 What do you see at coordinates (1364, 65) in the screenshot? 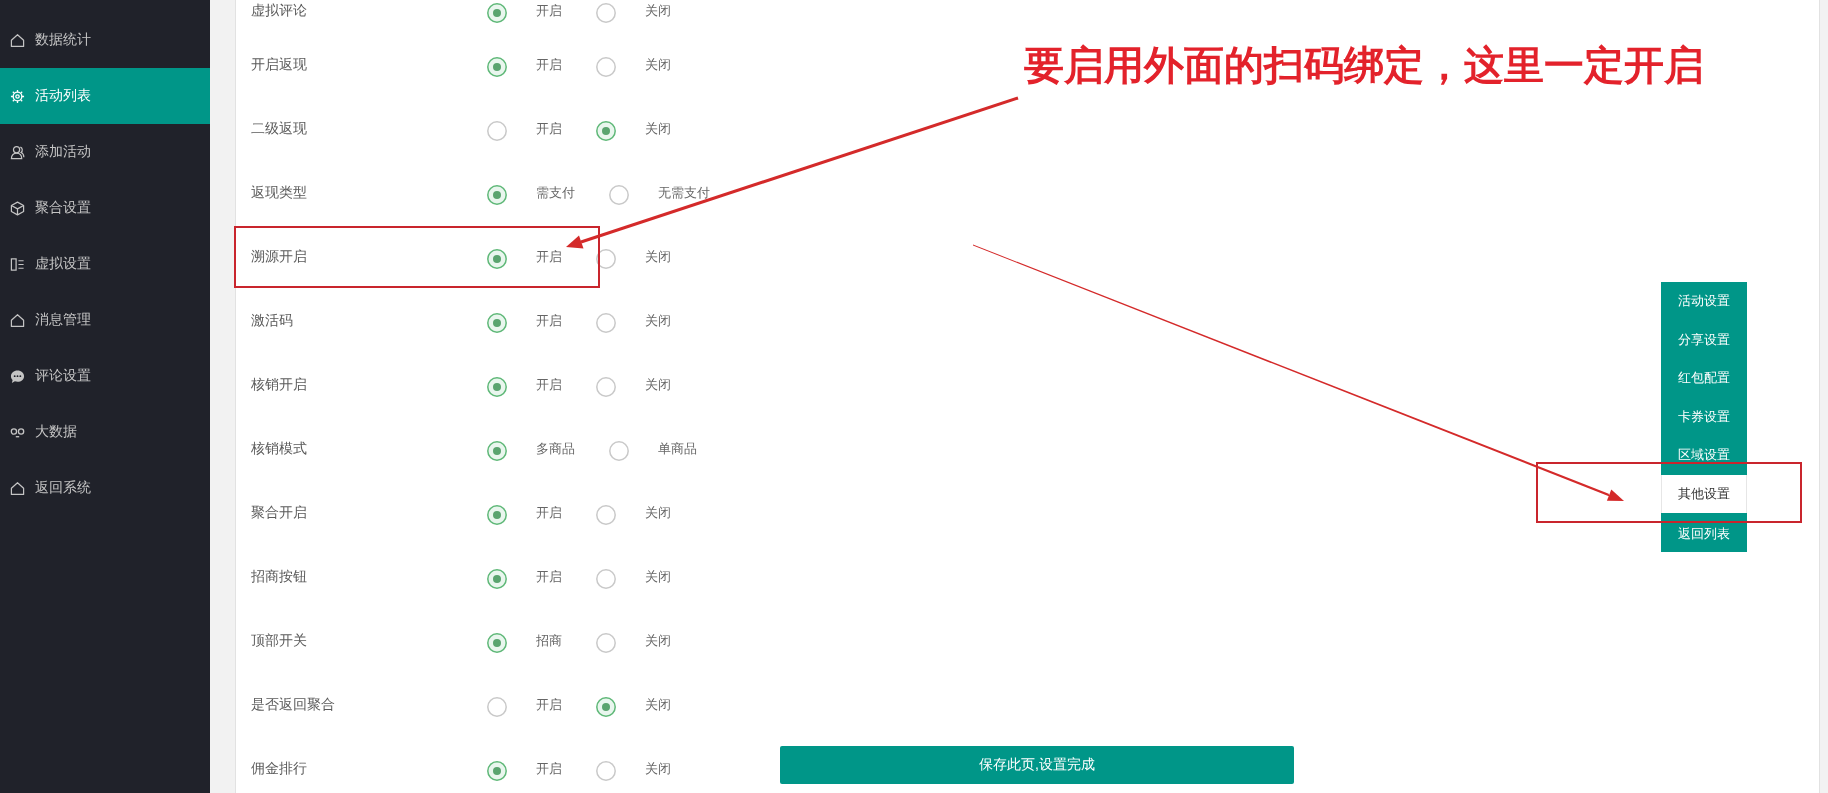
I see `annotation-text: 要启用外面的扫码绑定，这里一定开启` at bounding box center [1364, 65].